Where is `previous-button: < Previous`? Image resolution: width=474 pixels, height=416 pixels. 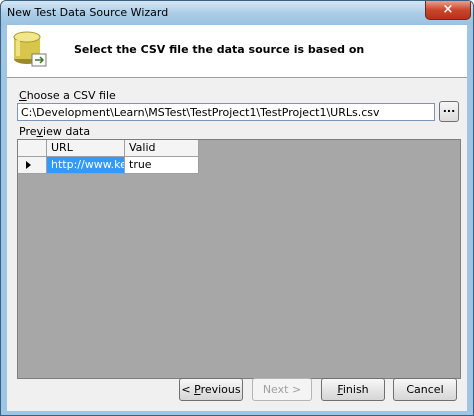
previous-button: < Previous is located at coordinates (211, 389).